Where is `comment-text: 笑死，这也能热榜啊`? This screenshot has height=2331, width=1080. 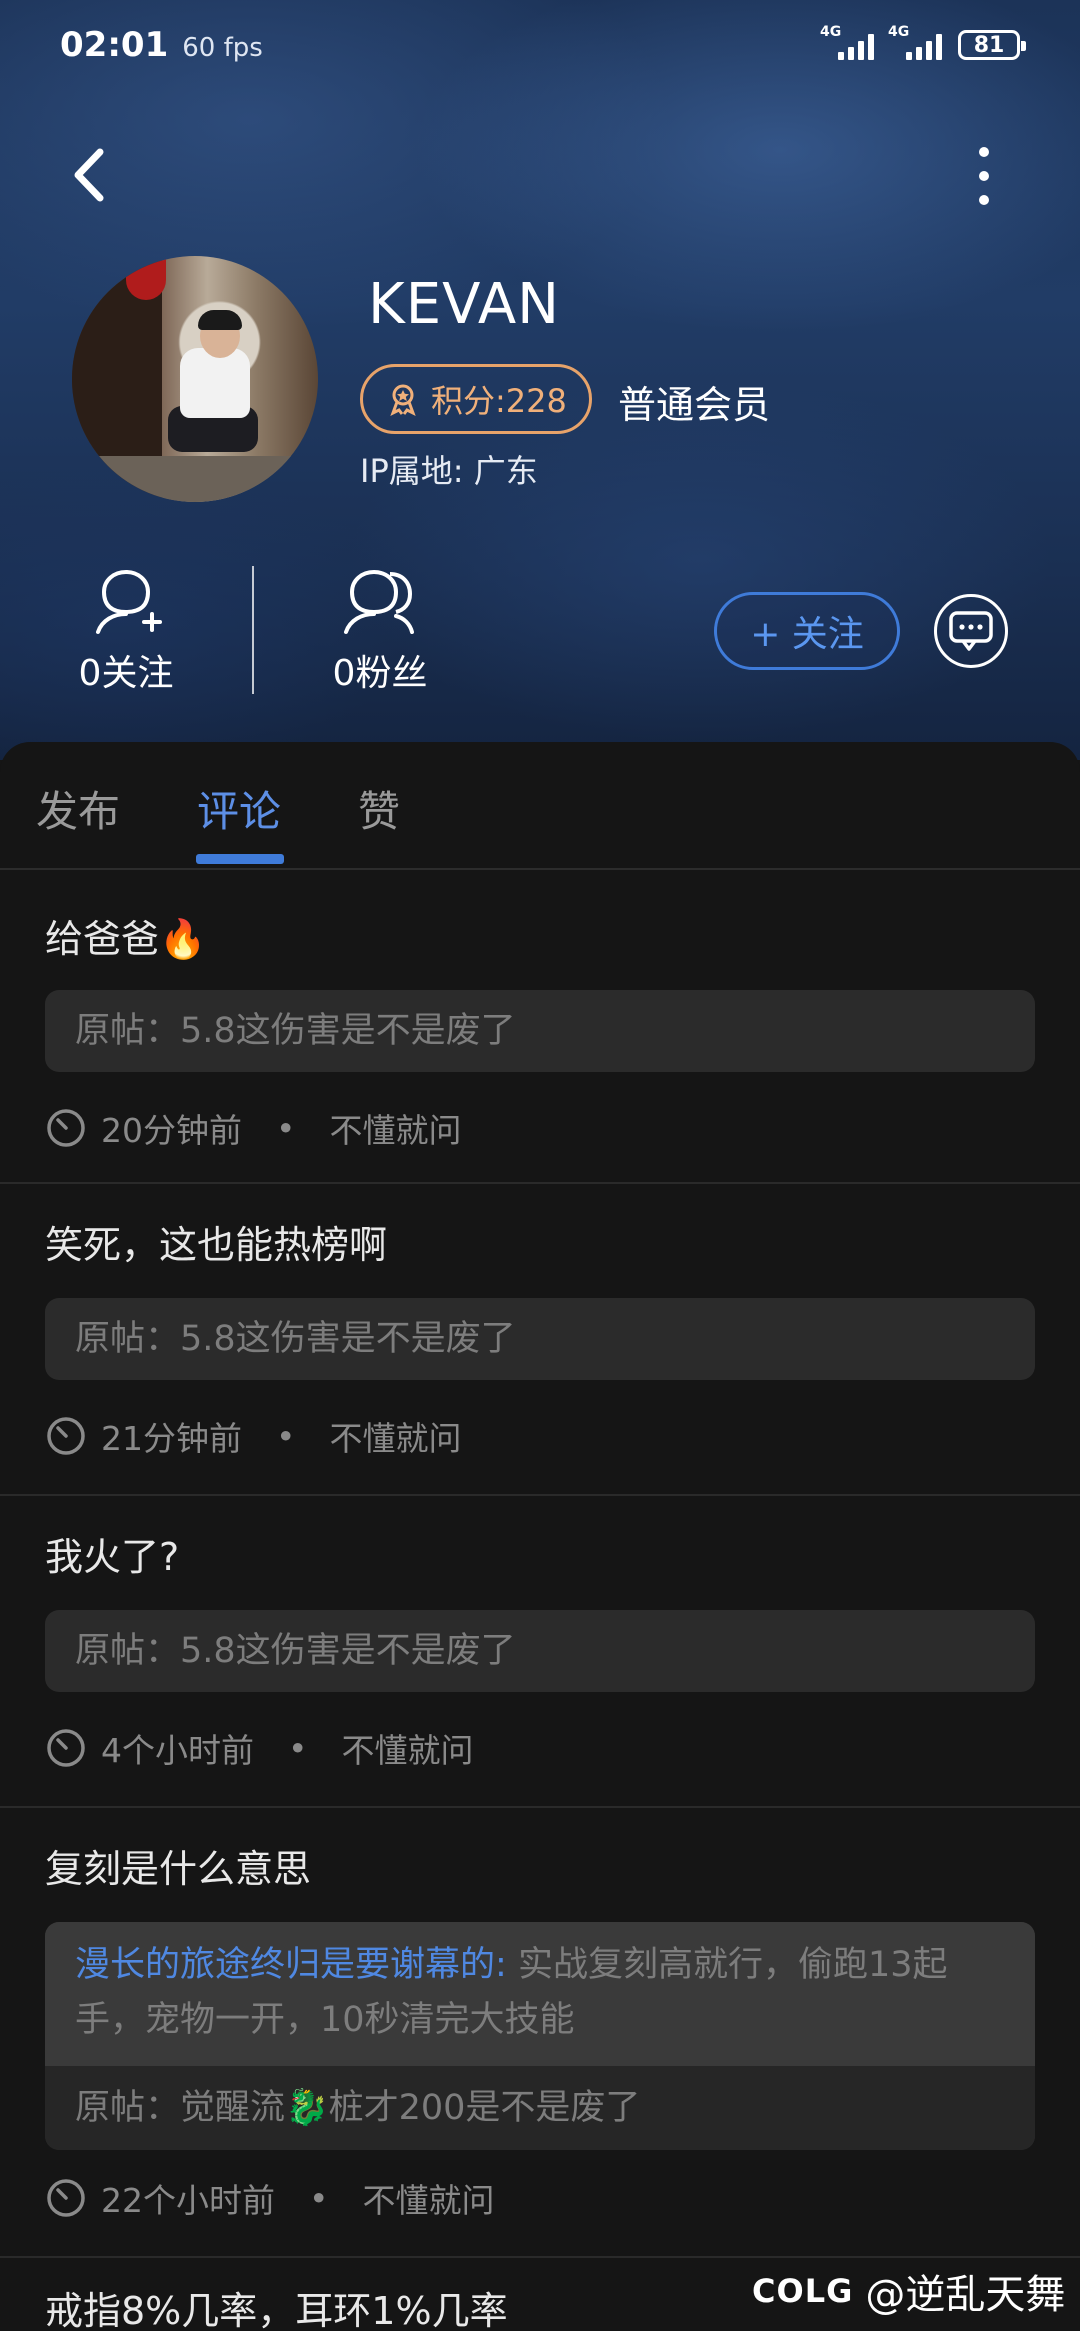 comment-text: 笑死，这也能热榜啊 is located at coordinates (216, 1245).